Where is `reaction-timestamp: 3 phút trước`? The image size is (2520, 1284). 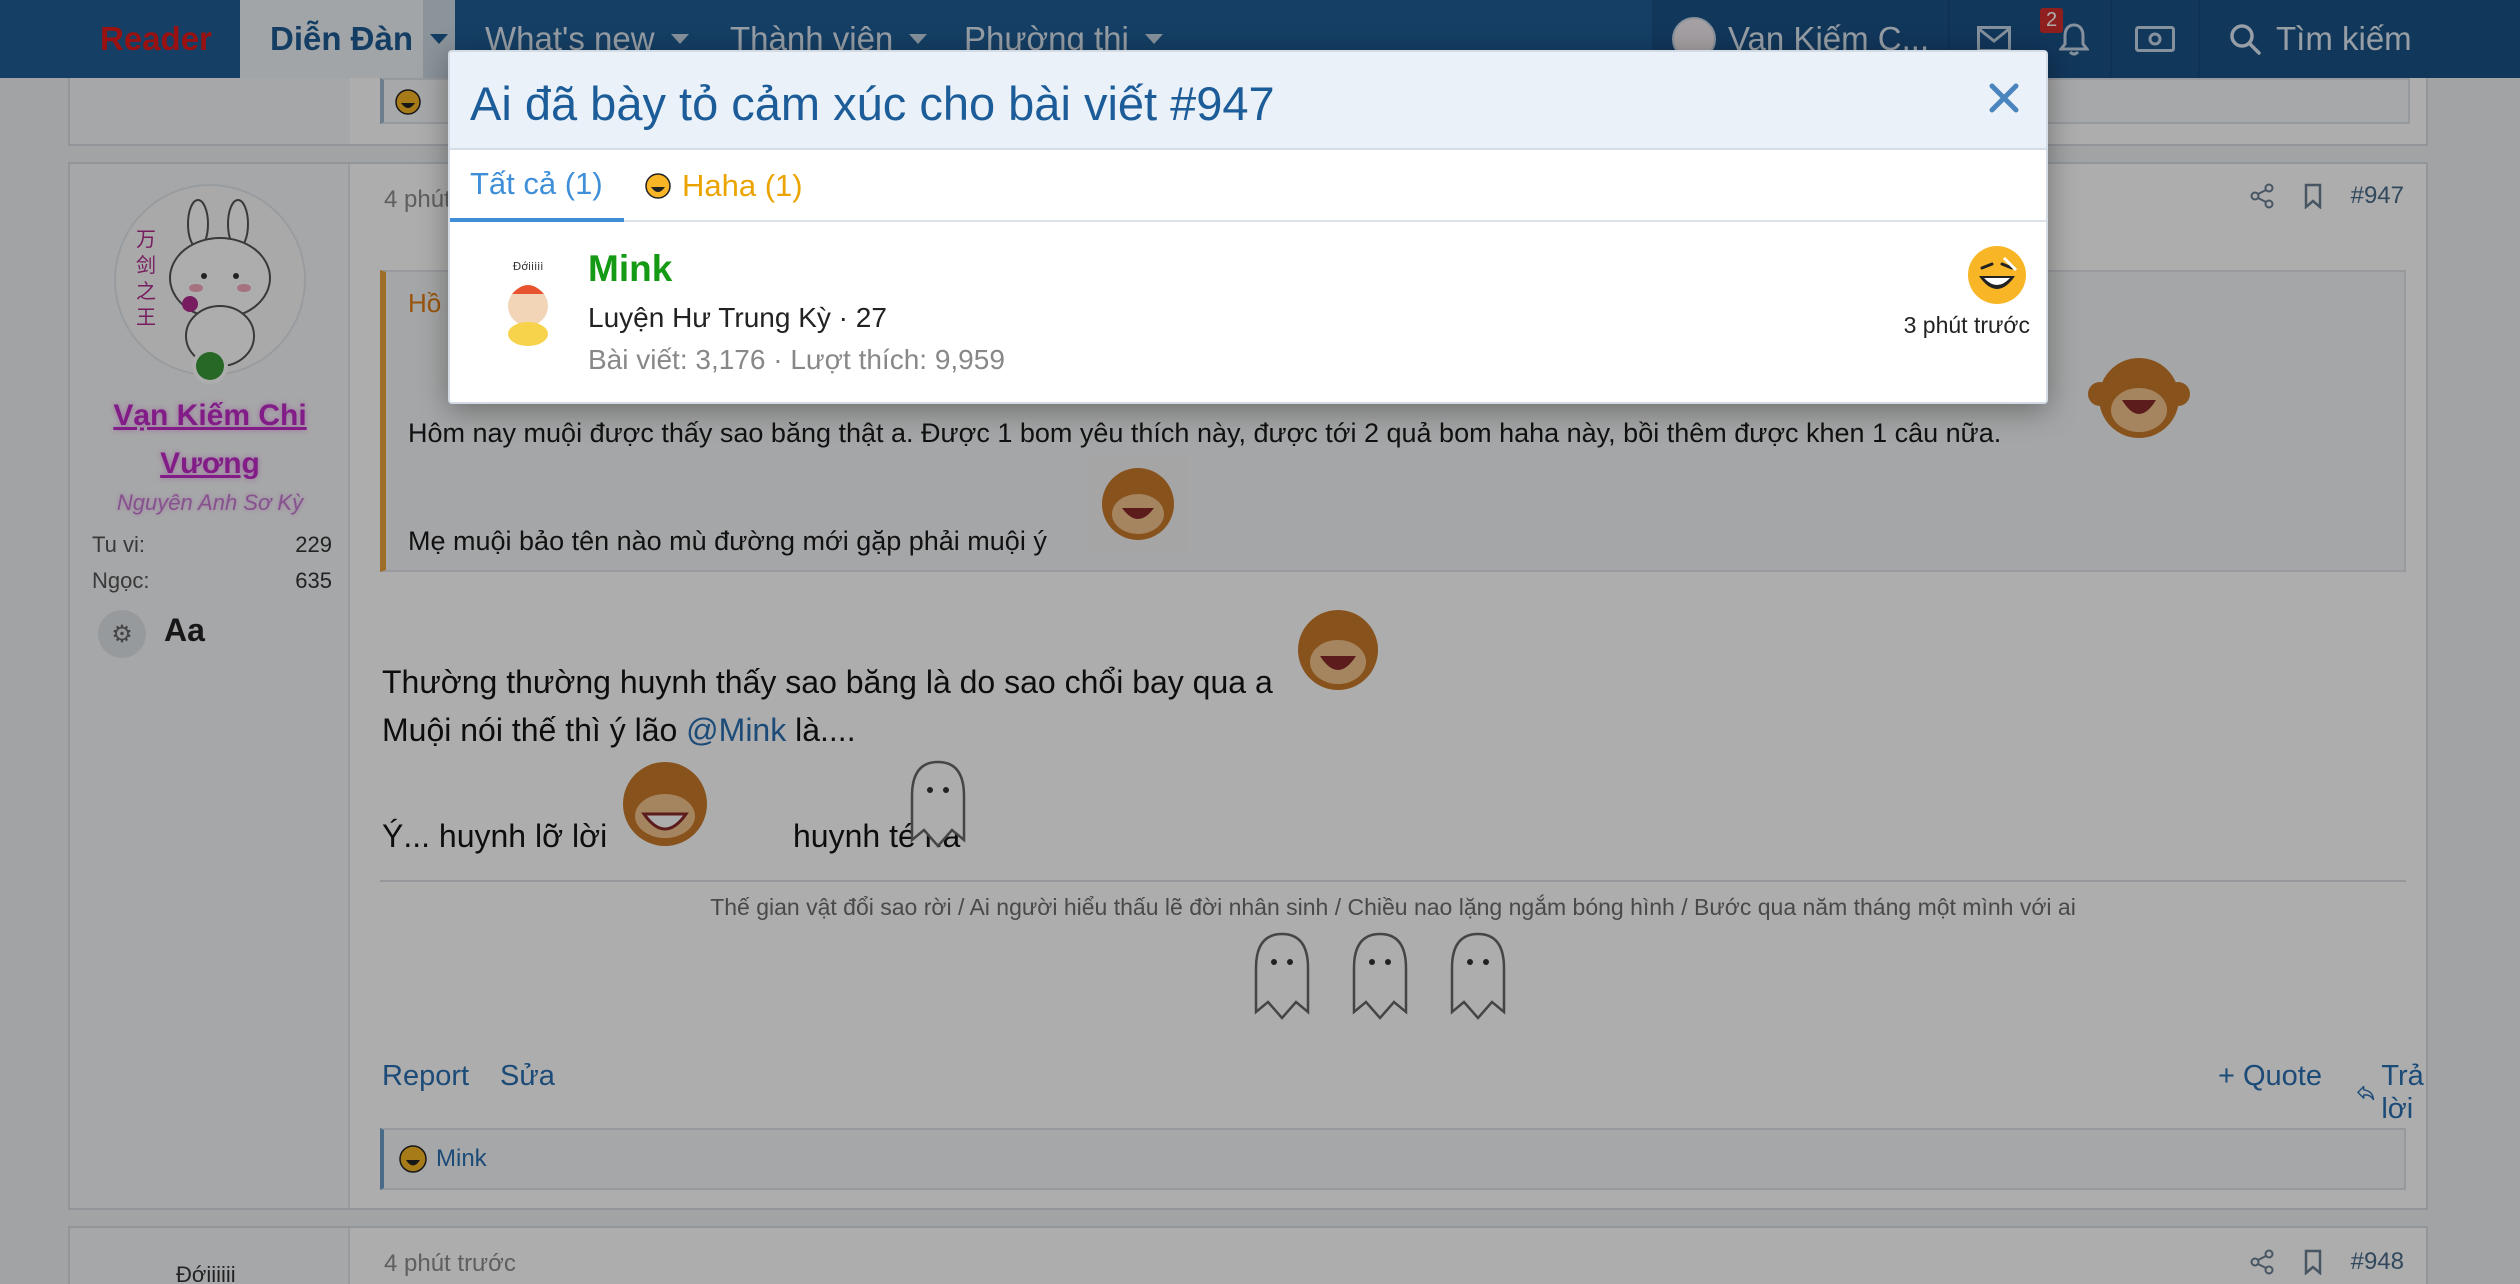 reaction-timestamp: 3 phút trước is located at coordinates (1966, 325).